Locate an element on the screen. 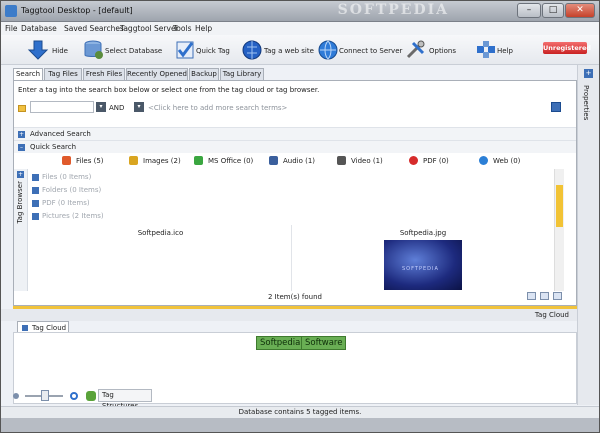 The height and width of the screenshot is (433, 600). tab-tag-files: Tag Files is located at coordinates (63, 74).